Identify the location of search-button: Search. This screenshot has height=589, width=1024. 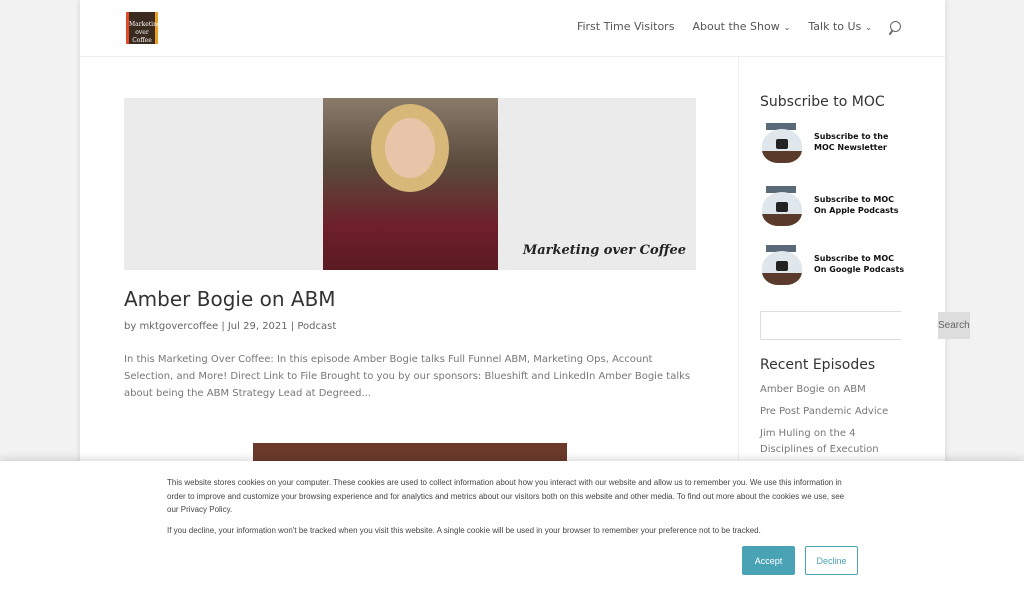
(954, 325).